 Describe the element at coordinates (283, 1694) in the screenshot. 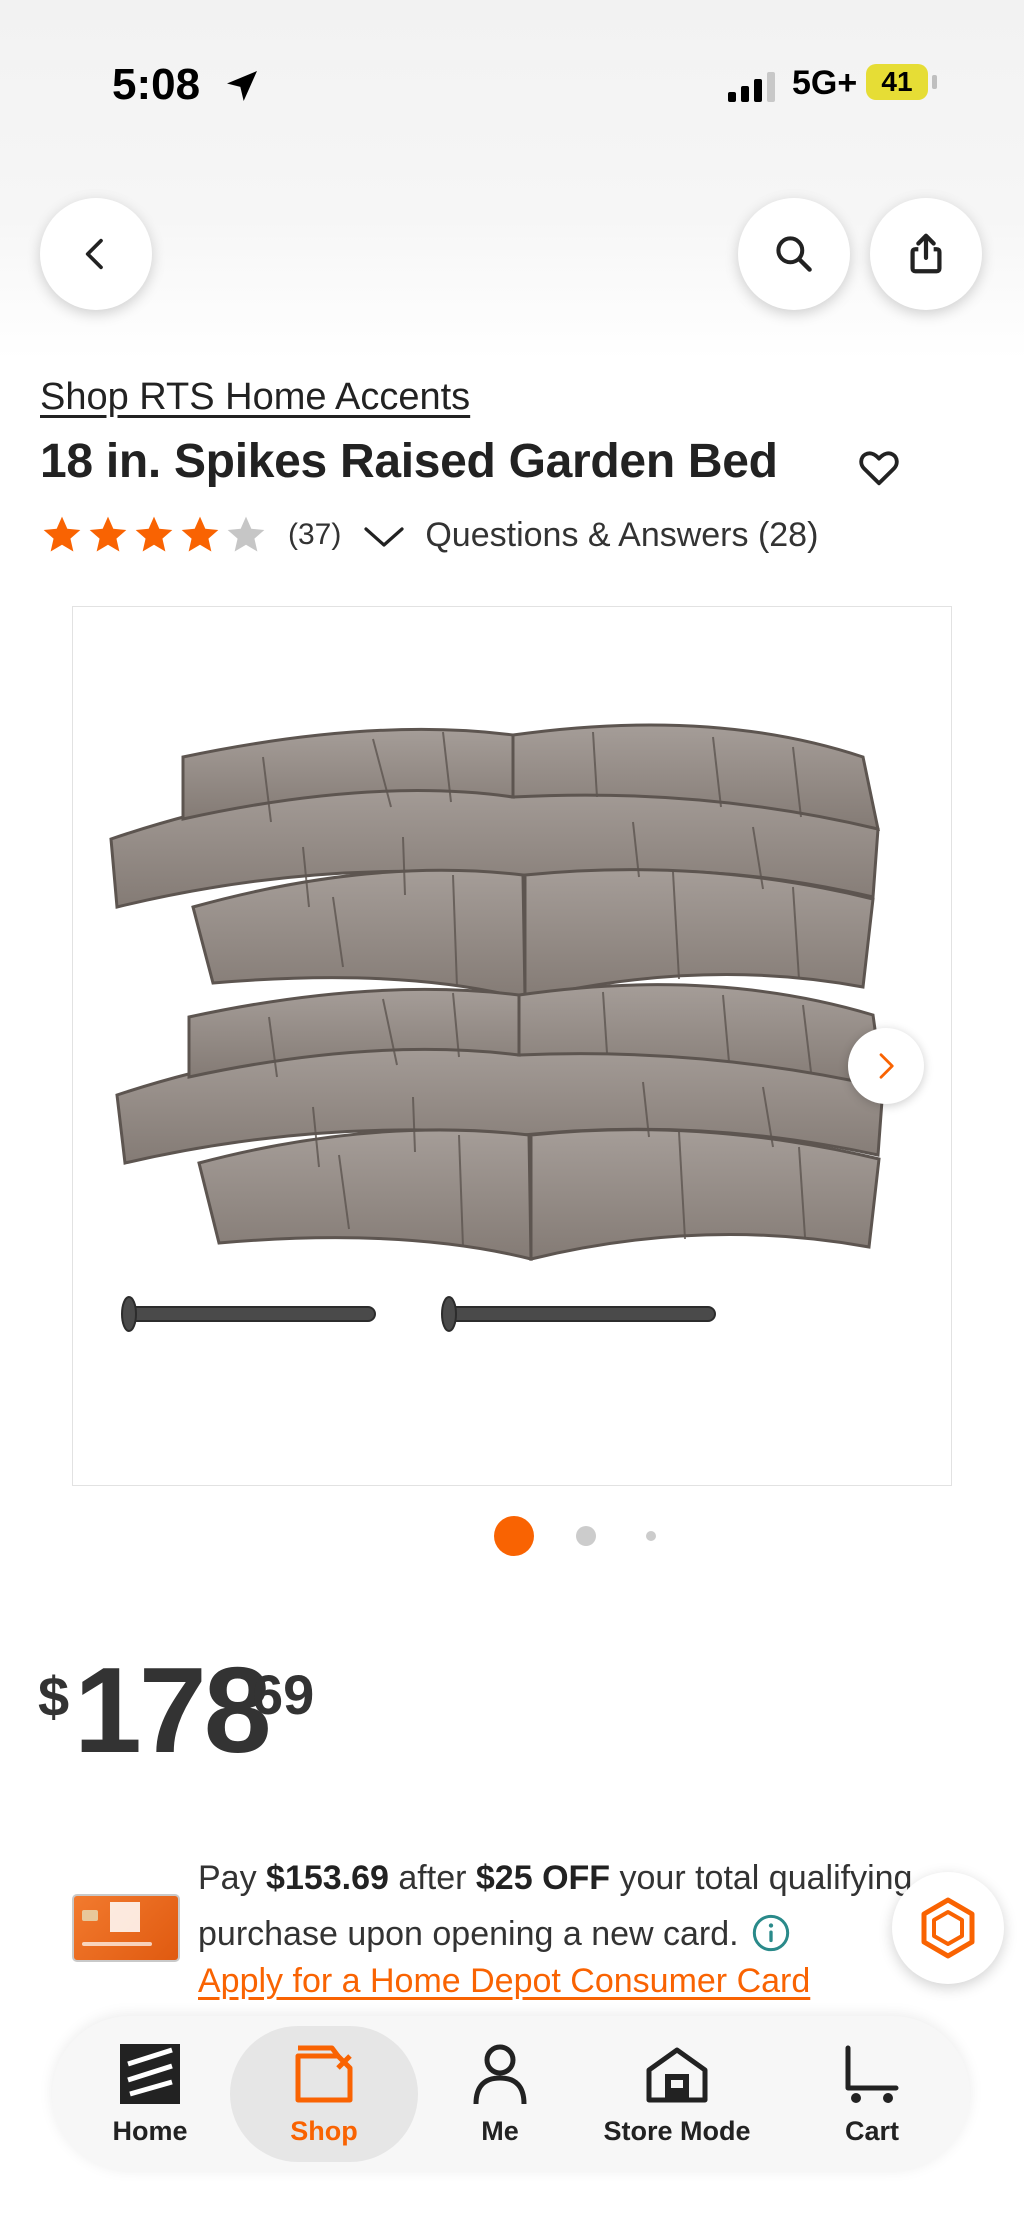

I see `price-cents: 69` at that location.